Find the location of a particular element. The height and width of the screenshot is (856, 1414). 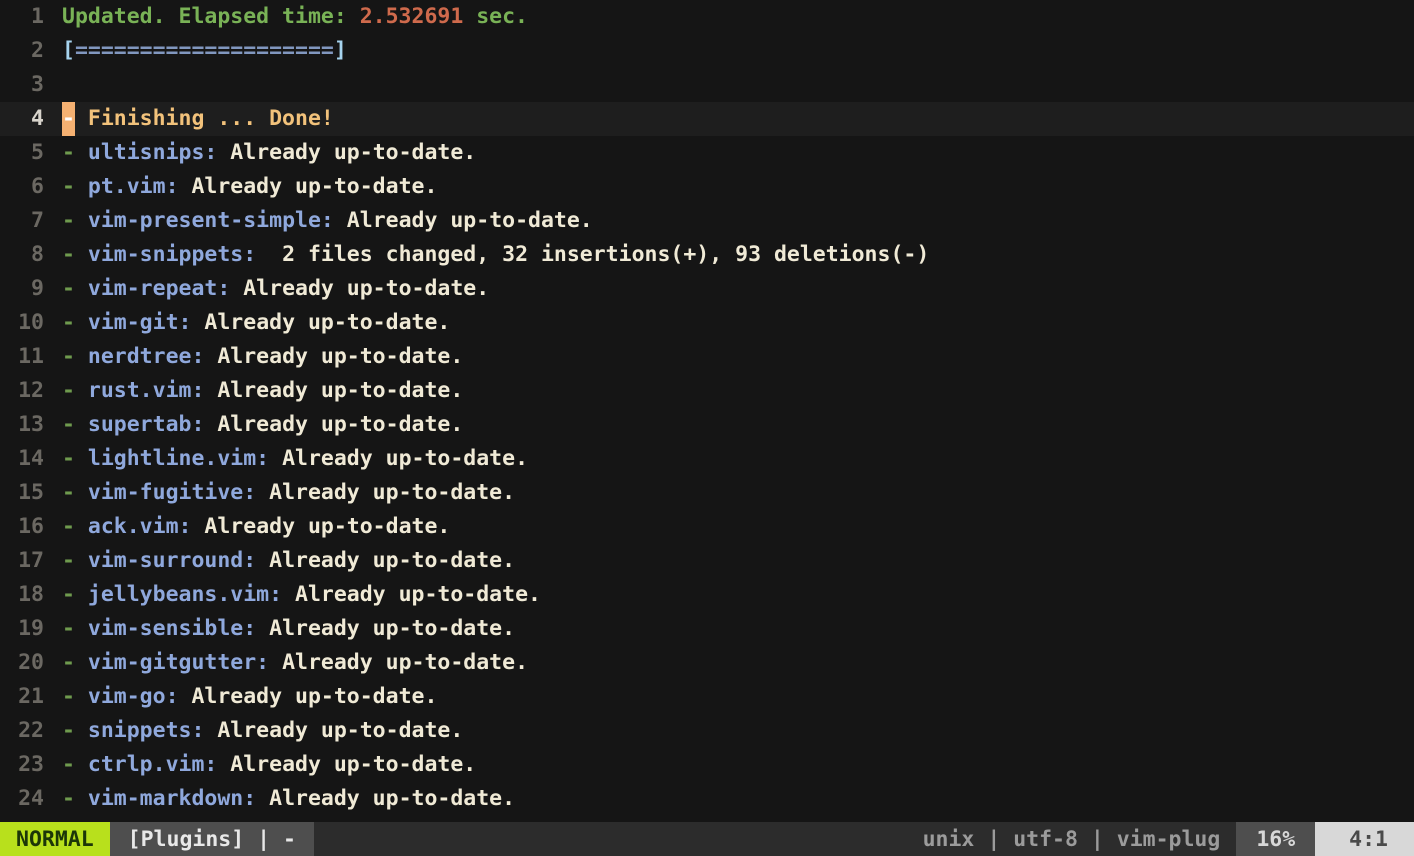

line-number: 18 is located at coordinates (31, 594).